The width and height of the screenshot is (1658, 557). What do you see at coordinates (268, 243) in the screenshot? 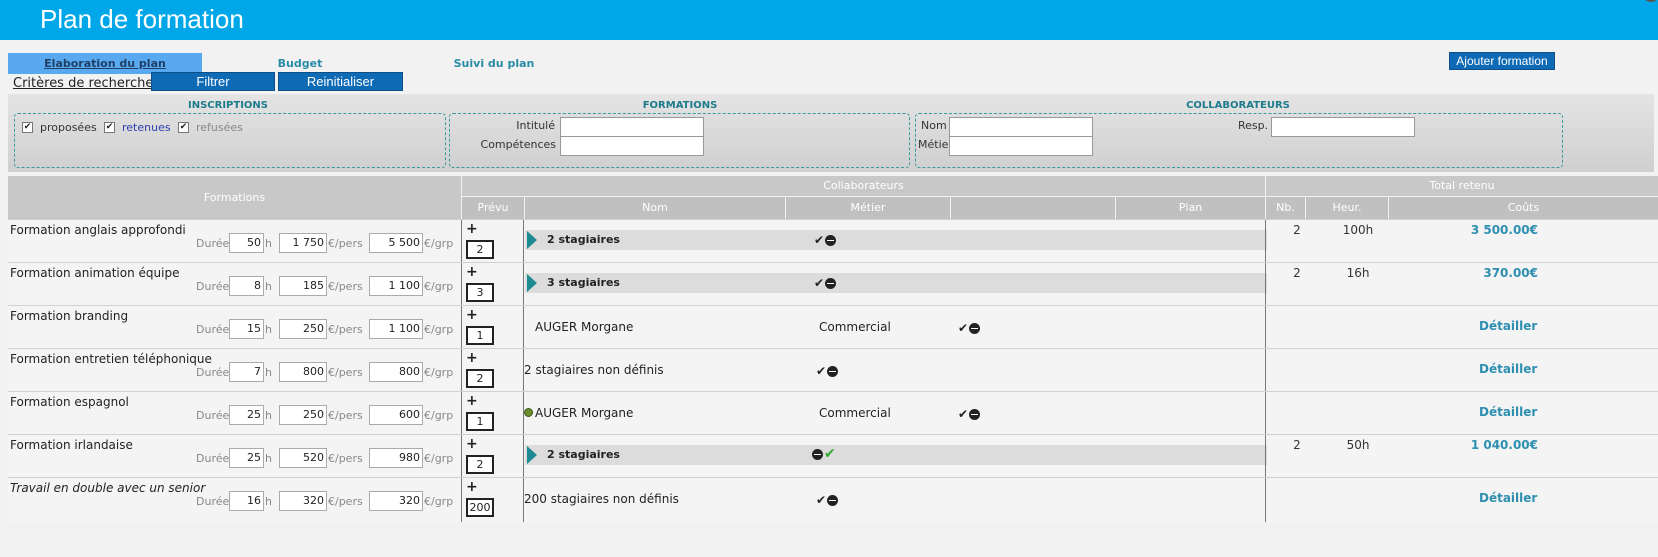
I see `hours-unit: h` at bounding box center [268, 243].